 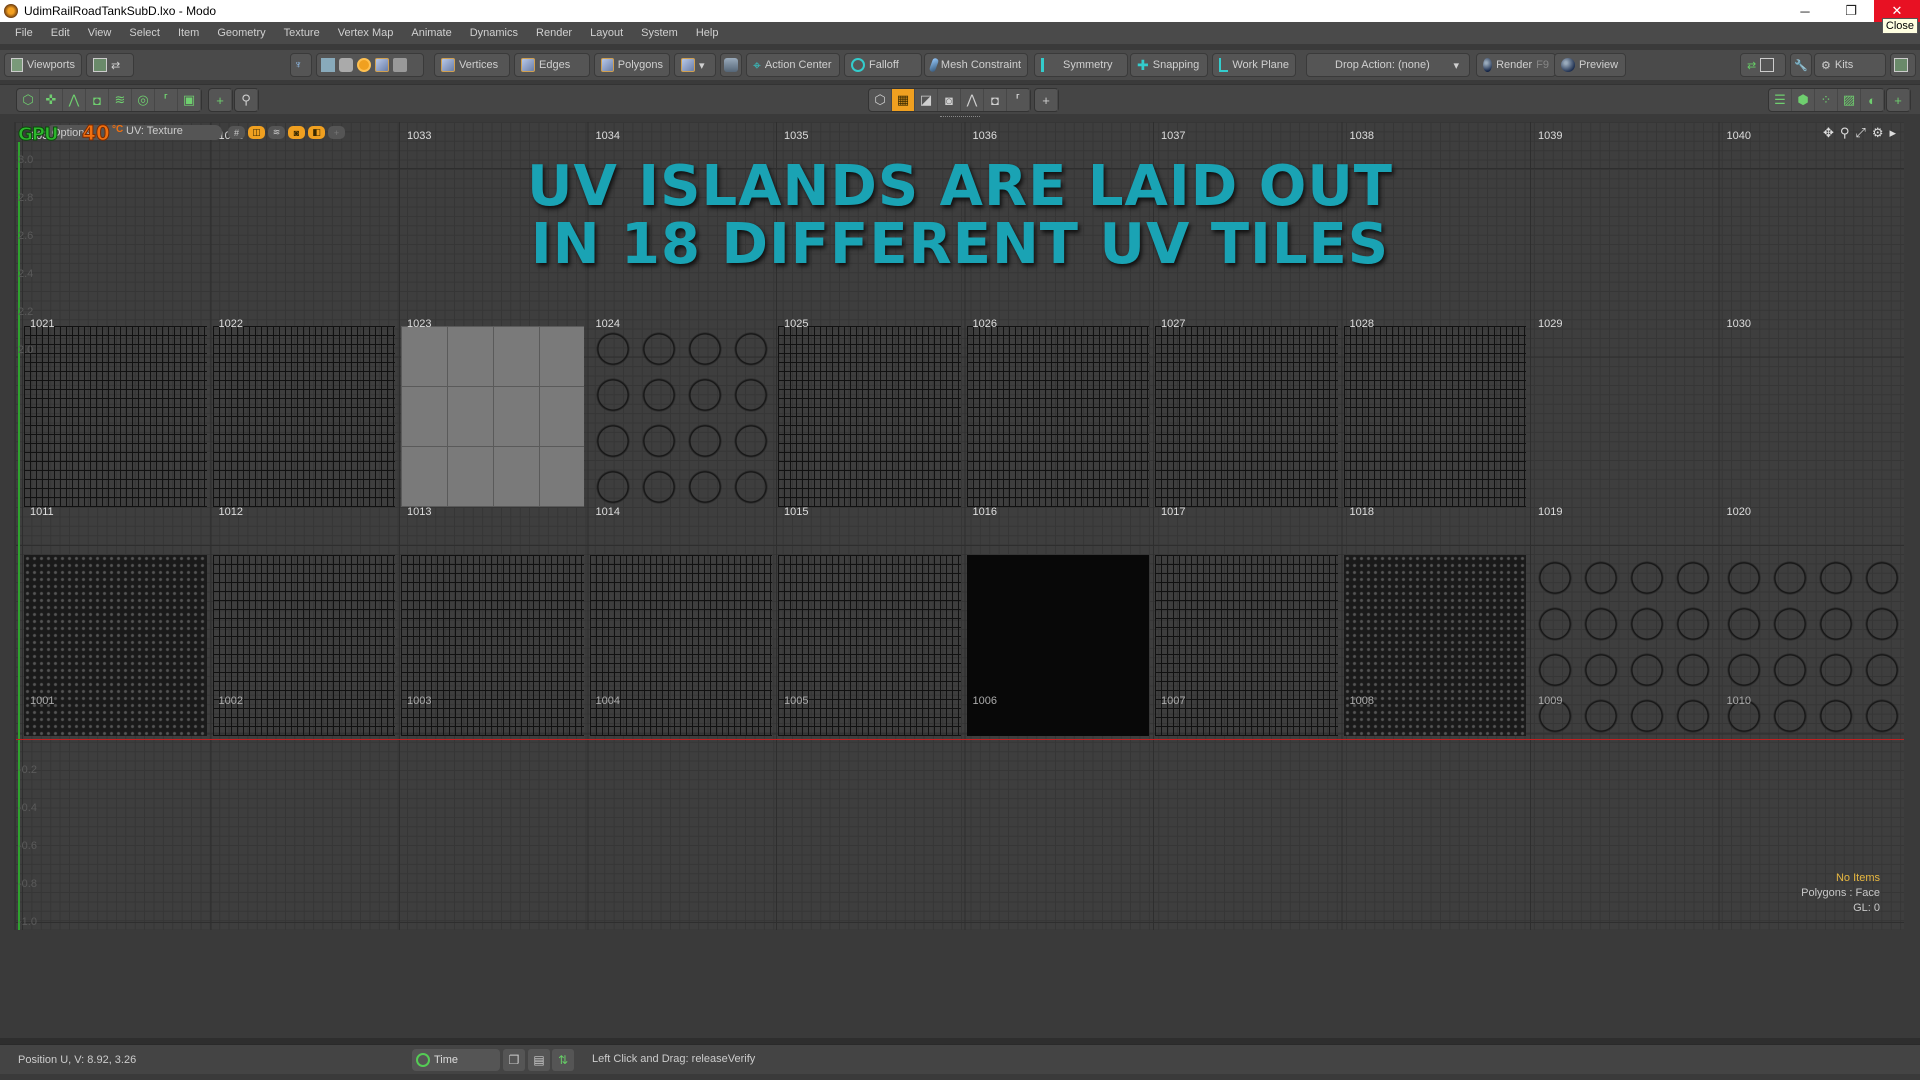 I want to click on action-center-button: ⌖ Action Center, so click(x=793, y=65).